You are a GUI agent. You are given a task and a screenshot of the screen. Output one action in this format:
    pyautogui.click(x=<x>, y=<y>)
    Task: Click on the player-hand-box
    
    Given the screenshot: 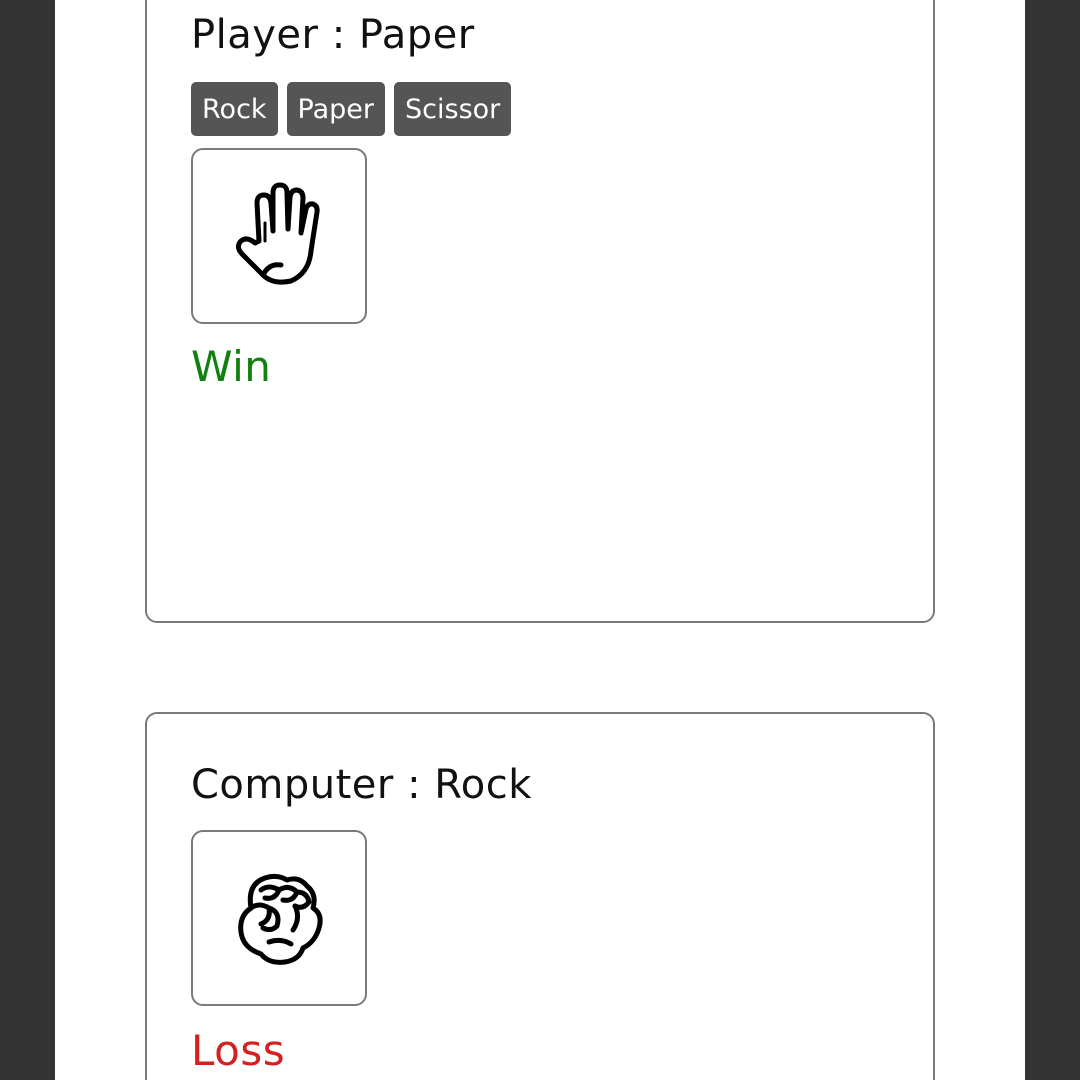 What is the action you would take?
    pyautogui.click(x=279, y=236)
    